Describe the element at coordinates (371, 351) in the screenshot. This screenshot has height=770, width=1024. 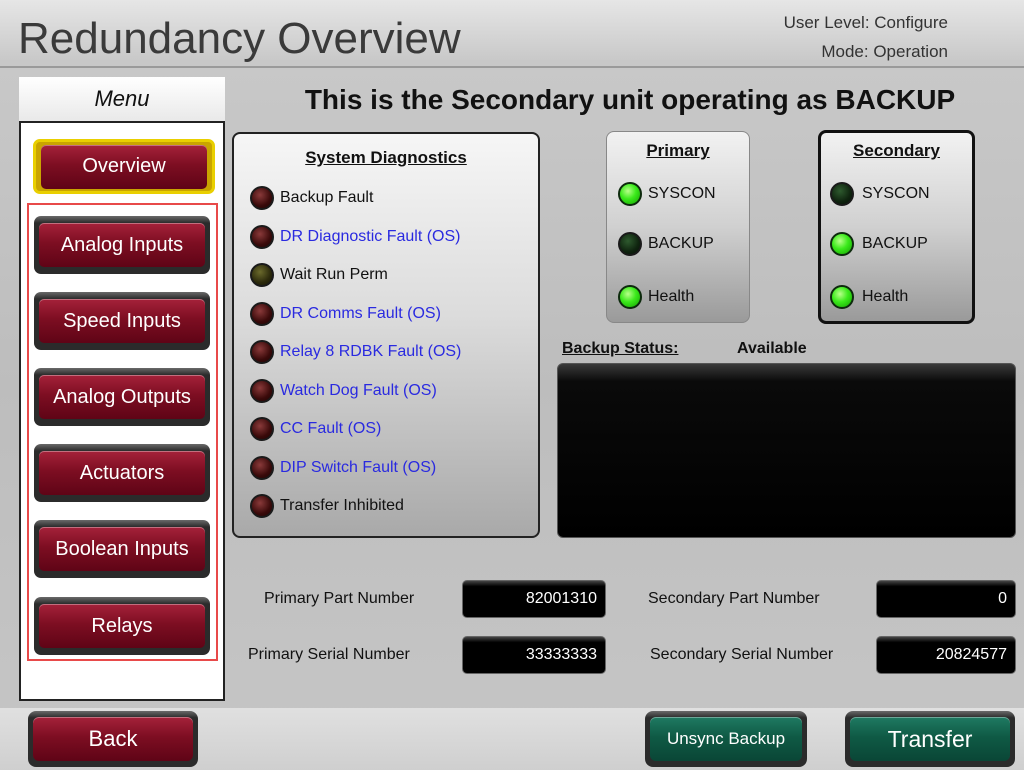
I see `diagnostic-item-label: Relay 8 RDBK Fault (OS)` at that location.